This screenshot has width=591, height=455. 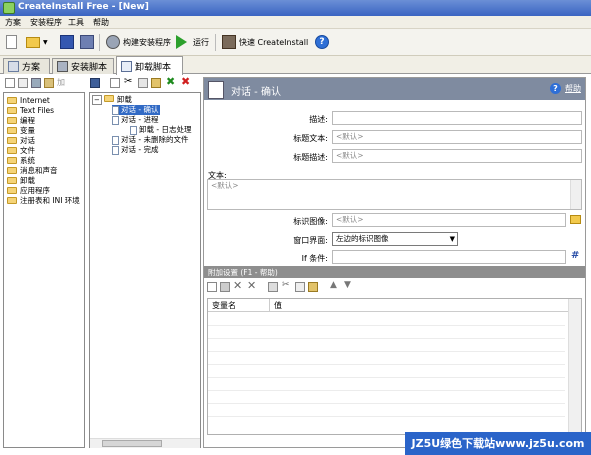 I want to click on run-button: 运行, so click(x=192, y=42).